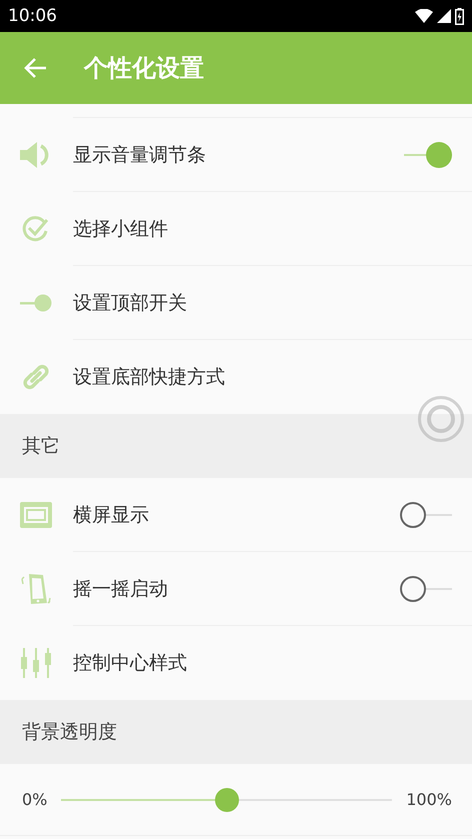  What do you see at coordinates (236, 732) in the screenshot?
I see `section-header: 背景透明度` at bounding box center [236, 732].